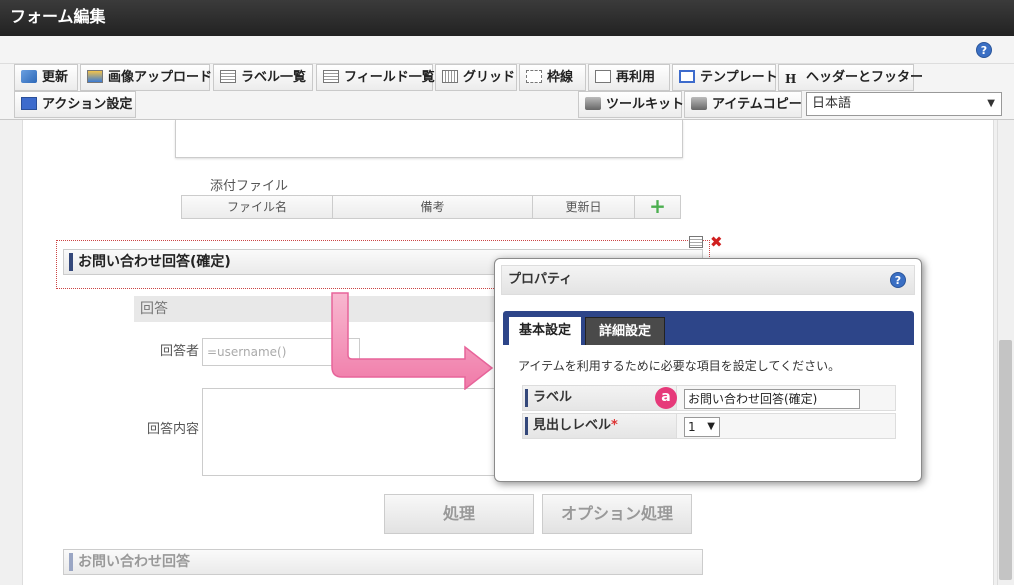  I want to click on language-selected: 日本語, so click(832, 103).